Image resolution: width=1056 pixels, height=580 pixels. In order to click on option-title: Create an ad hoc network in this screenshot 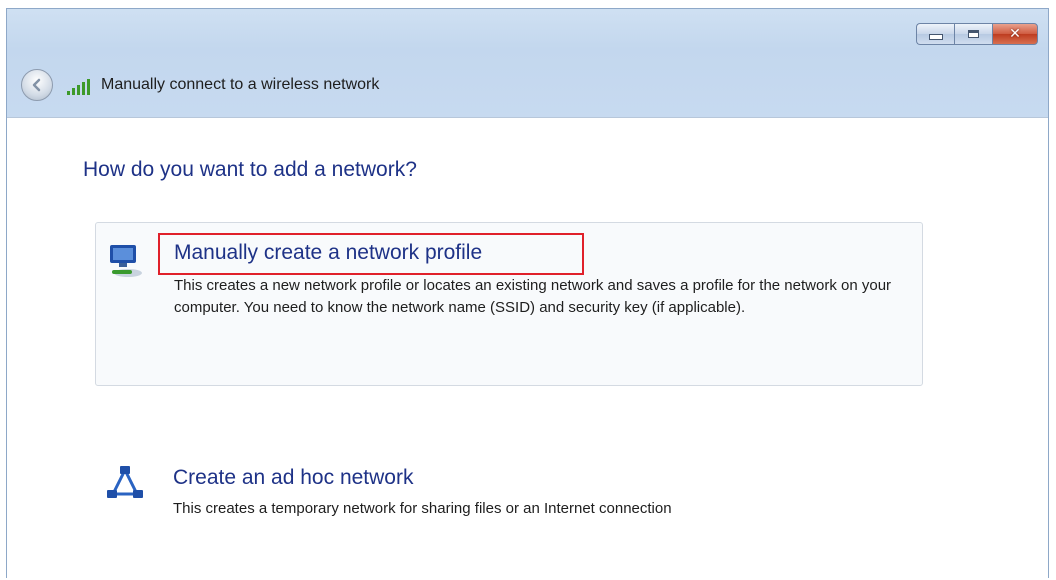, I will do `click(293, 478)`.